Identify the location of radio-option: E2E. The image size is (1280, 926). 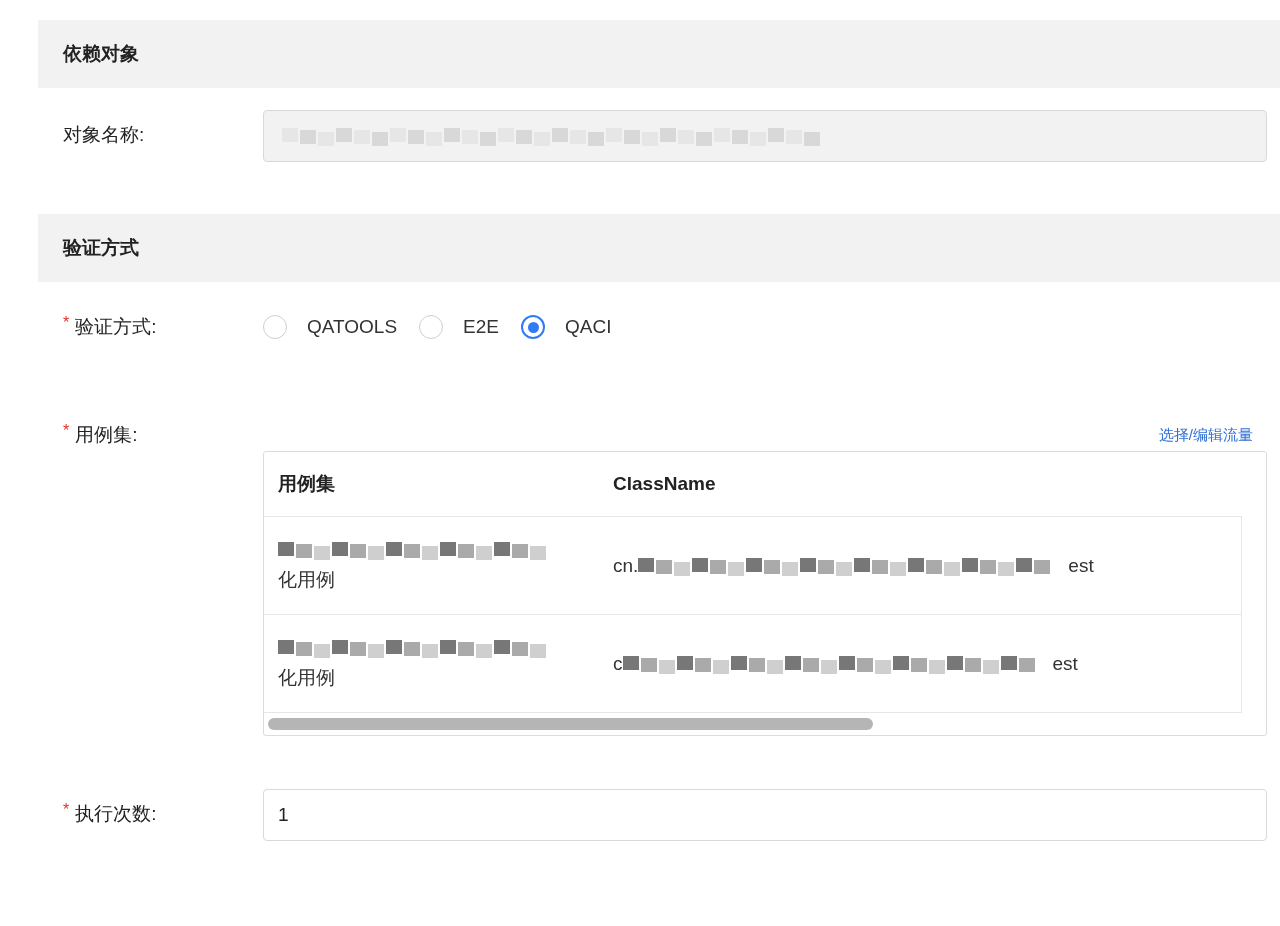
(459, 327).